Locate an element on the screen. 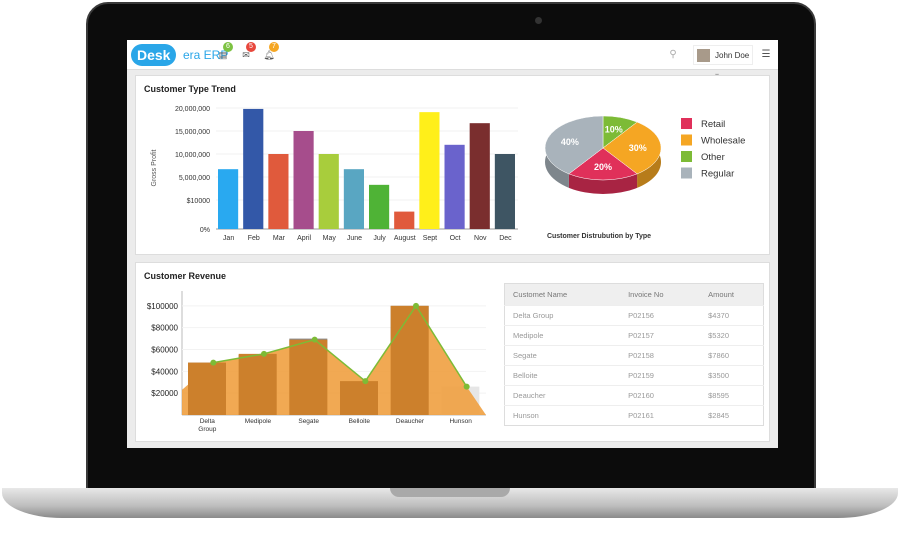 Image resolution: width=900 pixels, height=560 pixels. pie-label: 20% is located at coordinates (603, 167).